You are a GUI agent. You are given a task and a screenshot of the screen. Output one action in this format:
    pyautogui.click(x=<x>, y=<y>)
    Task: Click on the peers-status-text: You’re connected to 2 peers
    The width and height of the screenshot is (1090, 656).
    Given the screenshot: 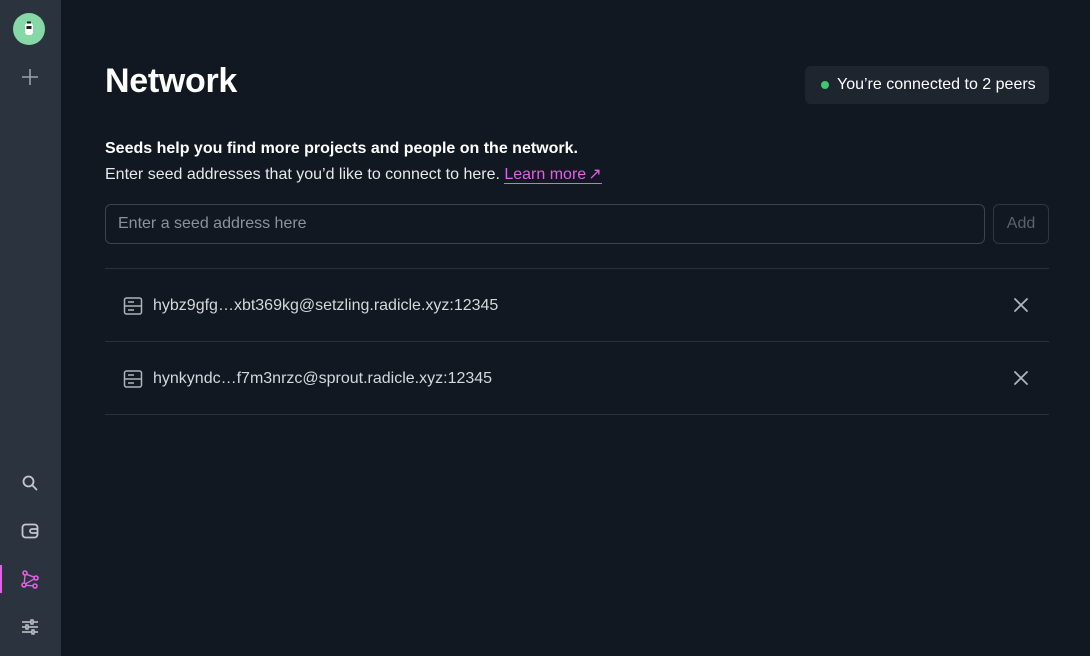 What is the action you would take?
    pyautogui.click(x=936, y=84)
    